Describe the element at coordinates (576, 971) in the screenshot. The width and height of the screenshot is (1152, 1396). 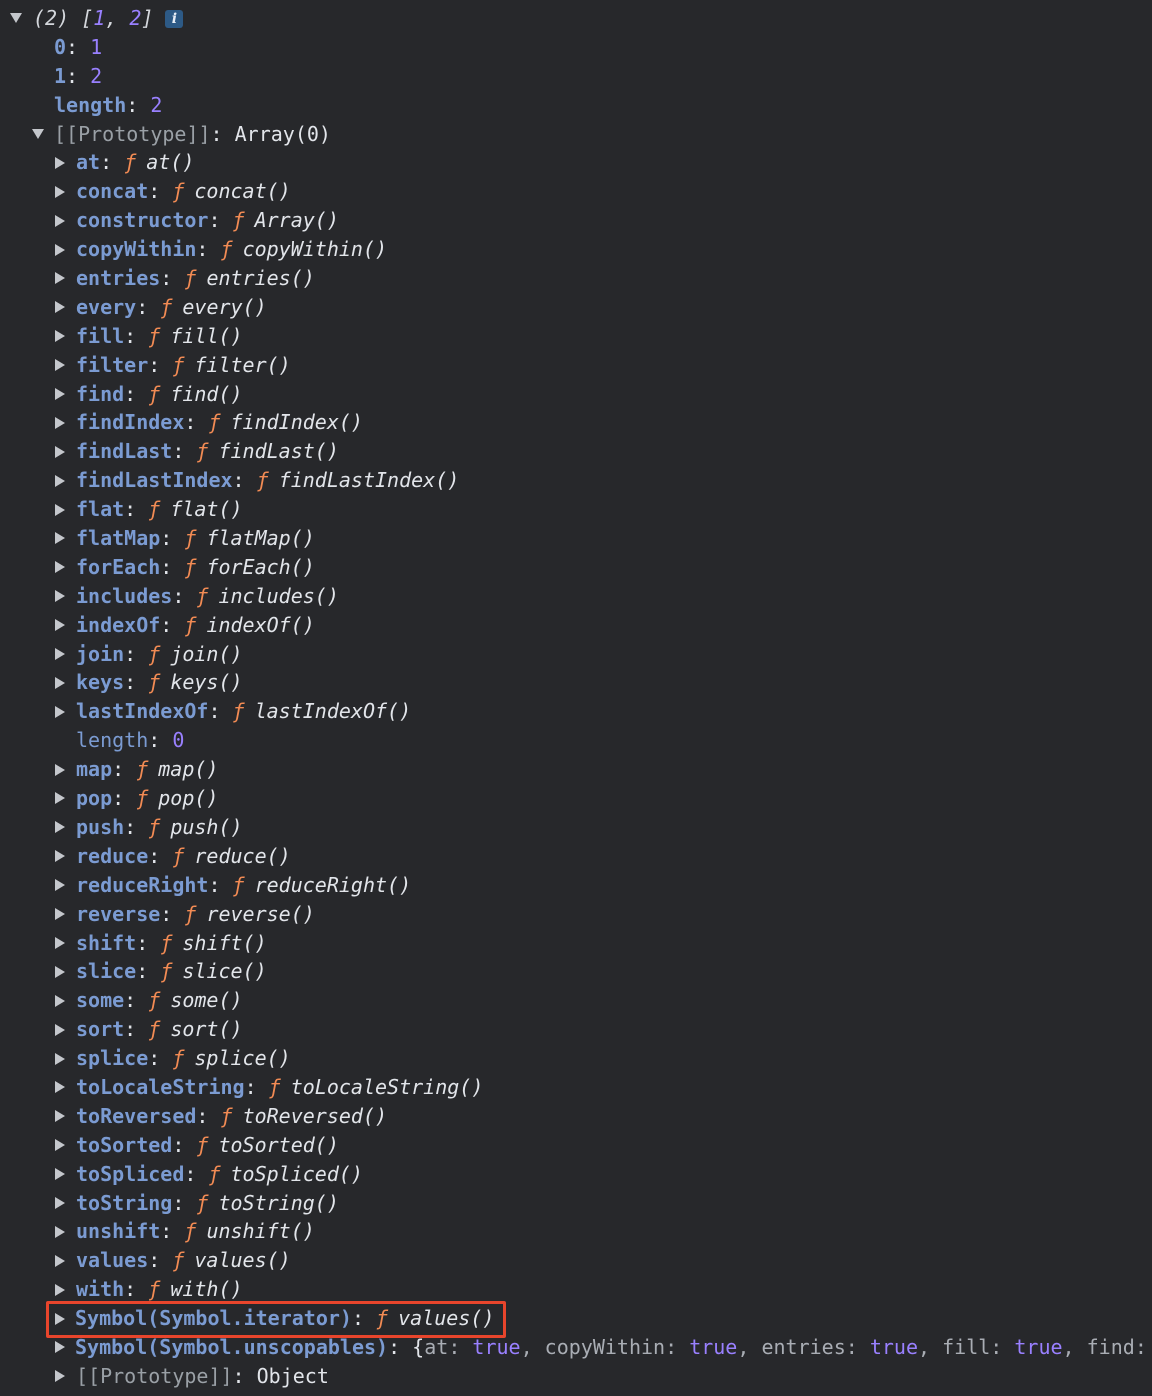
I see `method-row: slice: ƒ slice()` at that location.